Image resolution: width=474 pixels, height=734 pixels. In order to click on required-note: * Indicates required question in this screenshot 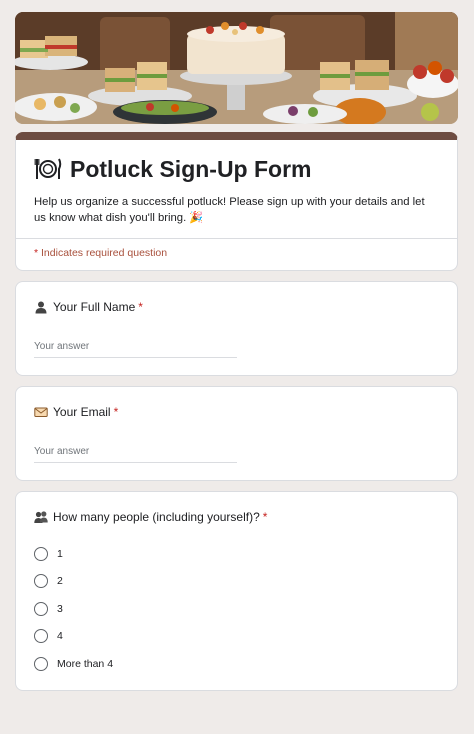, I will do `click(236, 254)`.